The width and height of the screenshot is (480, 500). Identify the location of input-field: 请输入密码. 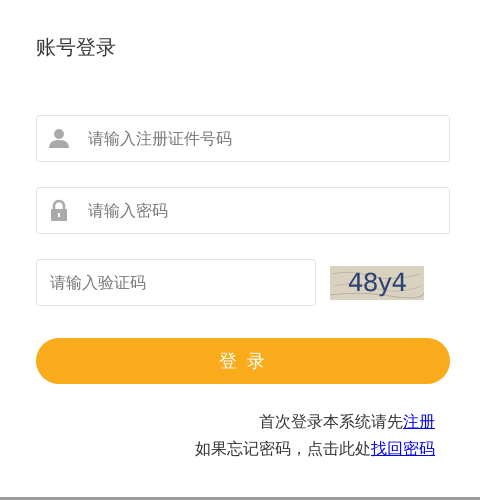
(243, 210).